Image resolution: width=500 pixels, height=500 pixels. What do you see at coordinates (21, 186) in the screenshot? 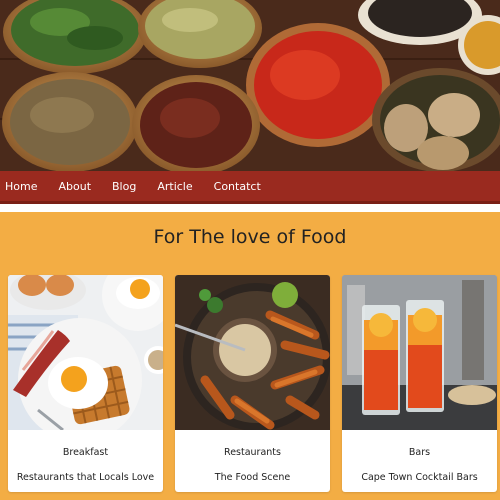
I see `nav-home-link: Home` at bounding box center [21, 186].